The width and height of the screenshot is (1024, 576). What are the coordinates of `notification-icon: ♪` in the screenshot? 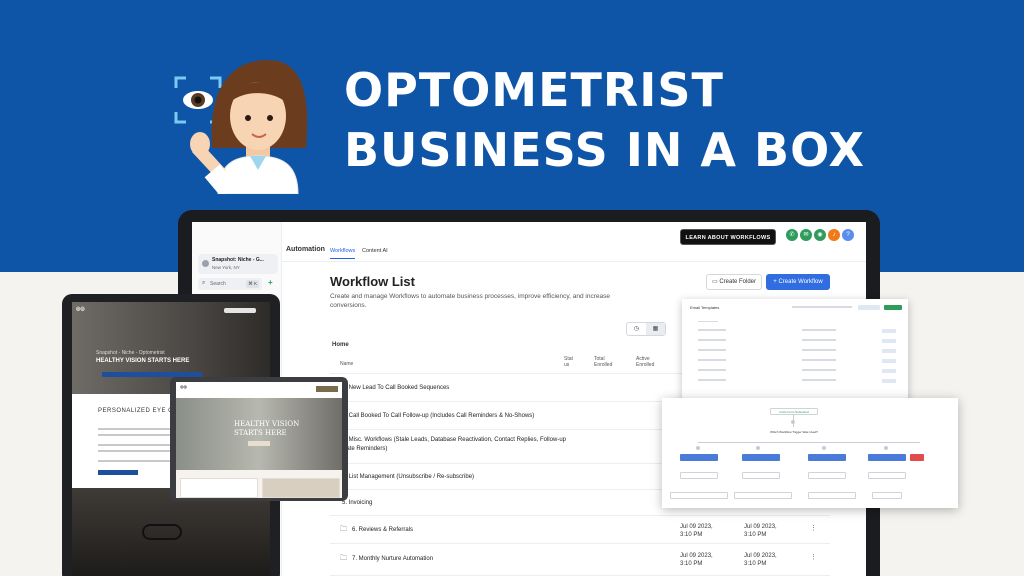 It's located at (834, 235).